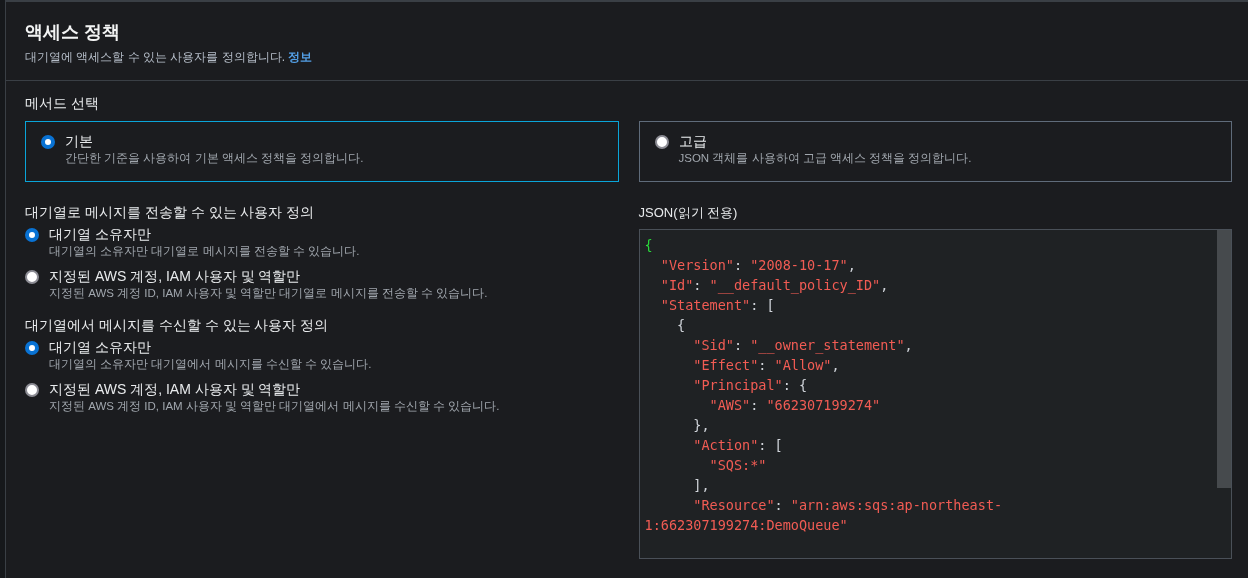 This screenshot has height=578, width=1248. Describe the element at coordinates (803, 345) in the screenshot. I see `code-line: "Sid": "__owner_statement",` at that location.